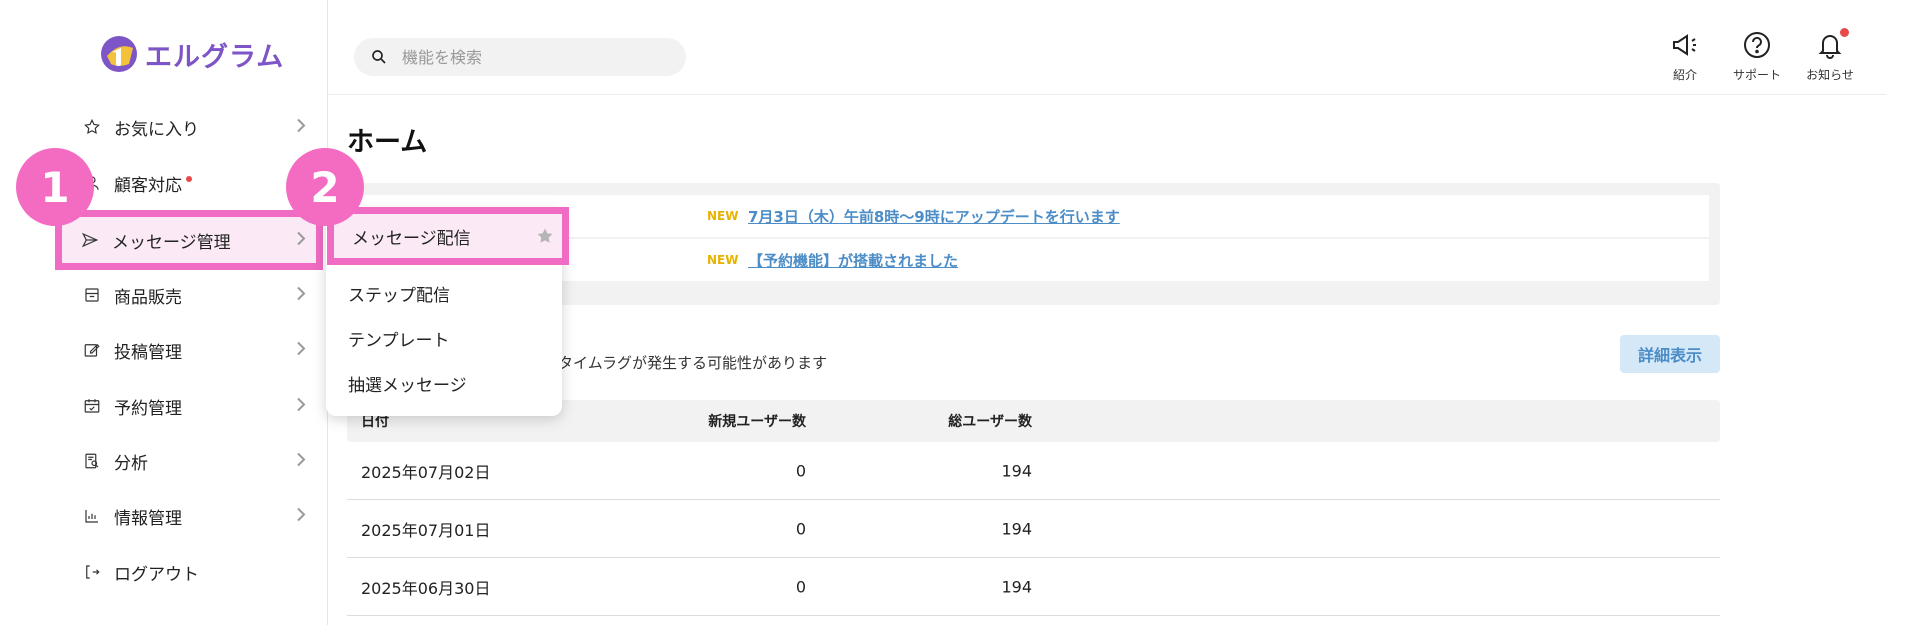  What do you see at coordinates (677, 363) in the screenshot?
I see `stats-note: 値とタイムラグが発生する可能性があります` at bounding box center [677, 363].